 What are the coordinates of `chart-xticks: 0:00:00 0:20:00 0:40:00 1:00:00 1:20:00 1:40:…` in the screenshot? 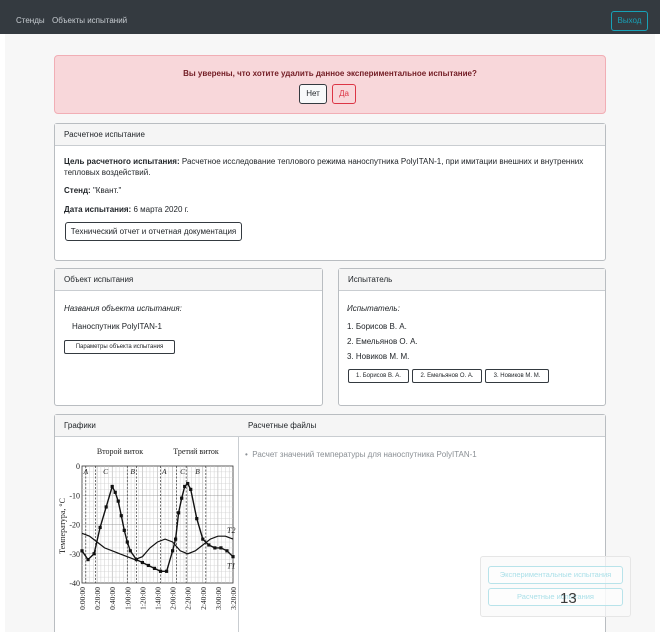 It's located at (157, 598).